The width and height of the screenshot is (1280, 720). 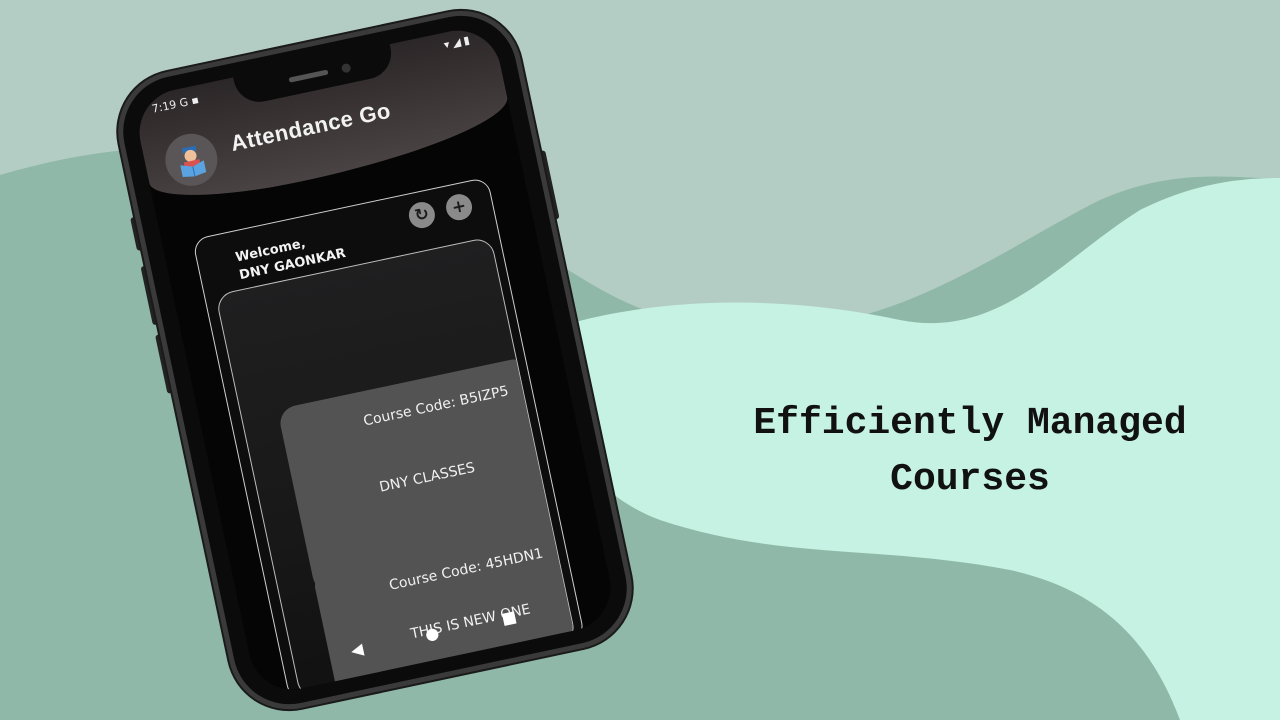 What do you see at coordinates (509, 617) in the screenshot?
I see `nav-recents-icon: ■` at bounding box center [509, 617].